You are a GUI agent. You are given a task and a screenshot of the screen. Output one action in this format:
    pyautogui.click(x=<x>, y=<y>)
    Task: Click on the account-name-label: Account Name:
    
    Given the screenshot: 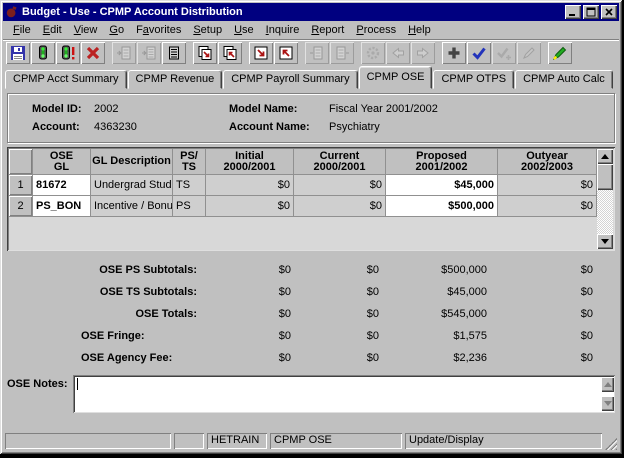 What is the action you would take?
    pyautogui.click(x=269, y=127)
    